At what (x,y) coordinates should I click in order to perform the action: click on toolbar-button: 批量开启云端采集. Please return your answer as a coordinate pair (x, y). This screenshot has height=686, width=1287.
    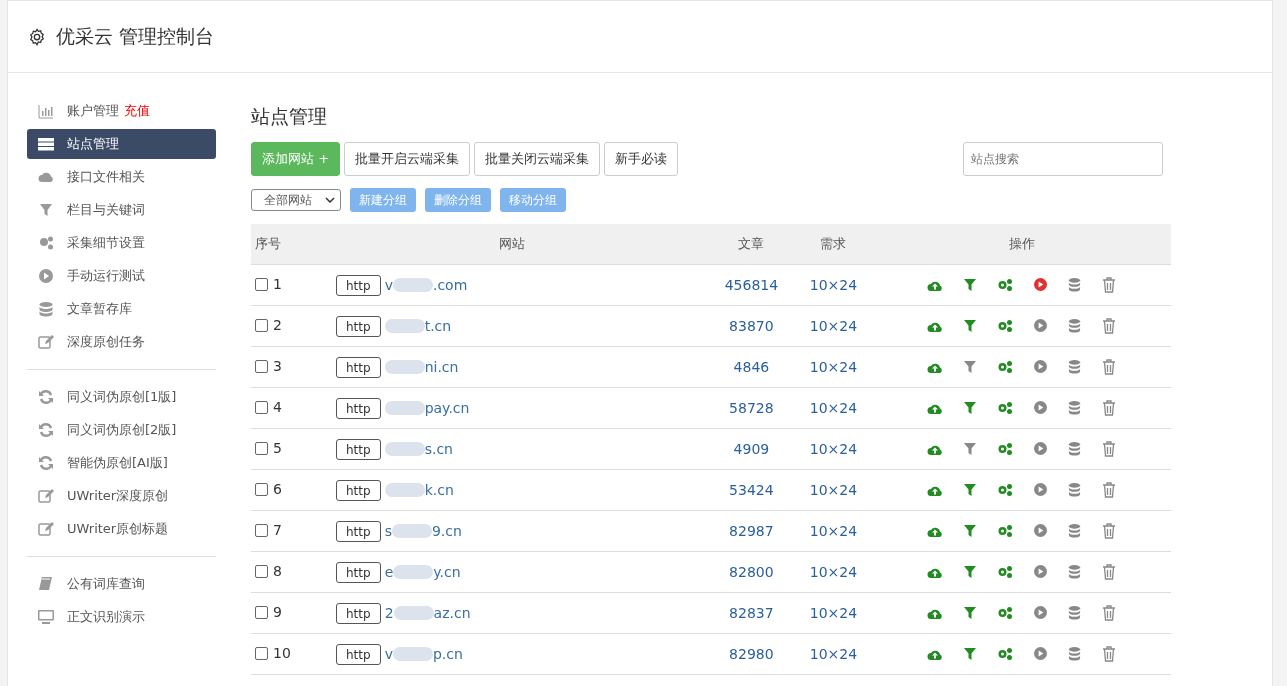
    Looking at the image, I should click on (407, 159).